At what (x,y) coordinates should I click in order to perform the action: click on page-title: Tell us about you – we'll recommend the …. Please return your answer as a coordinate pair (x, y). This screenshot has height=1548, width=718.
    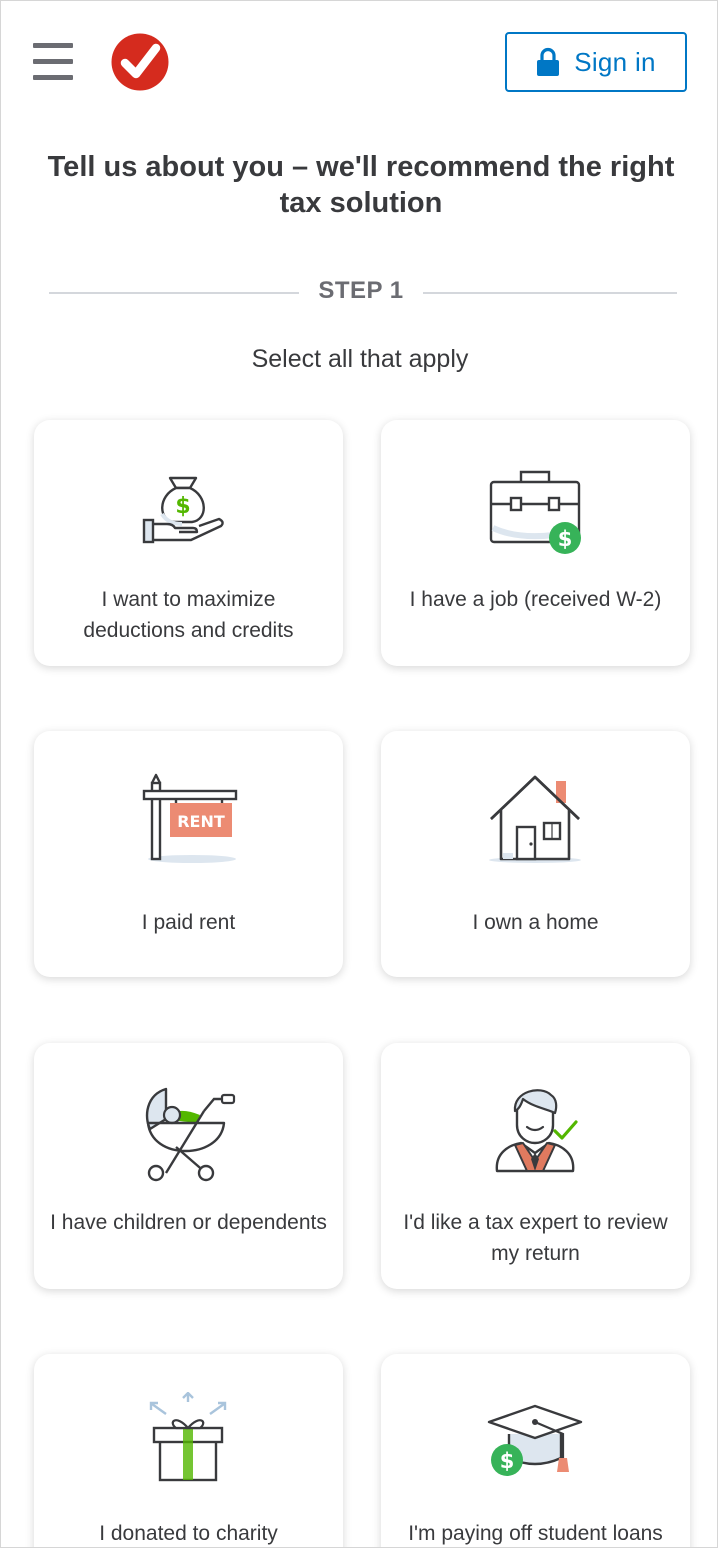
    Looking at the image, I should click on (361, 185).